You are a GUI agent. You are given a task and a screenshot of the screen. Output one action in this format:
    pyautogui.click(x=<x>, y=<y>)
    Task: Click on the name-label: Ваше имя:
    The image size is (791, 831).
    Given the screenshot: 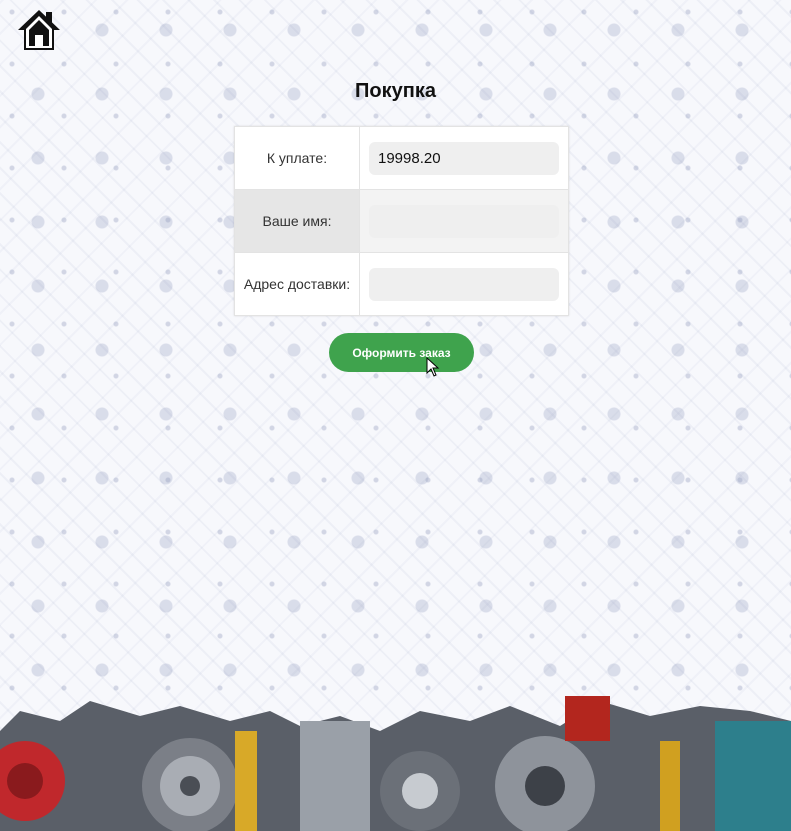 What is the action you would take?
    pyautogui.click(x=297, y=221)
    